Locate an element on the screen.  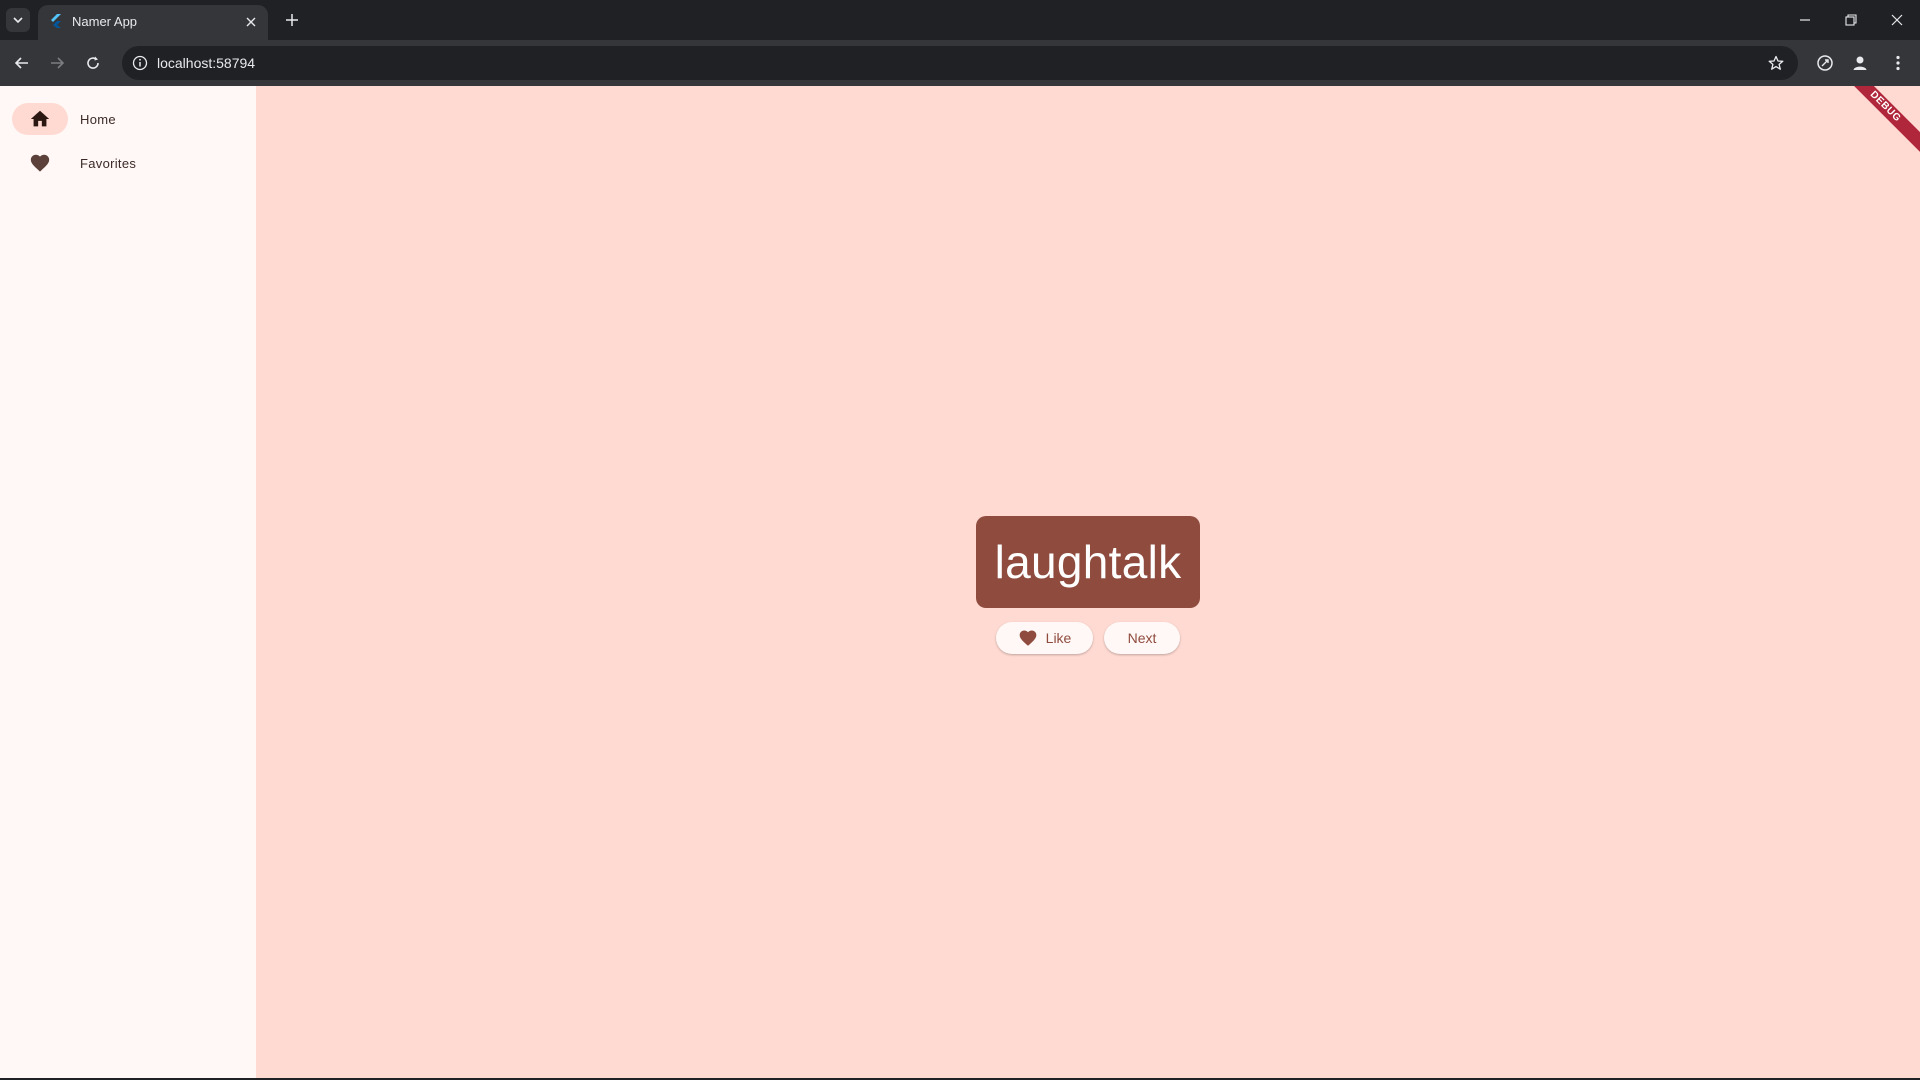
bookmark-button is located at coordinates (1776, 63).